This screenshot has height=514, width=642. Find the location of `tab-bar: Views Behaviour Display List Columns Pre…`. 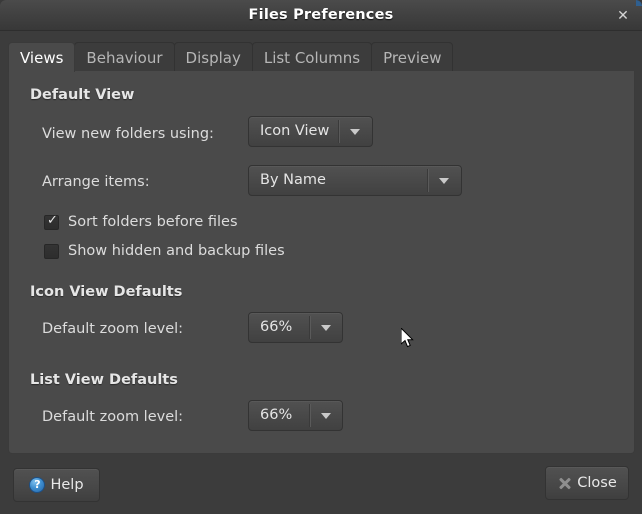

tab-bar: Views Behaviour Display List Columns Pre… is located at coordinates (321, 56).